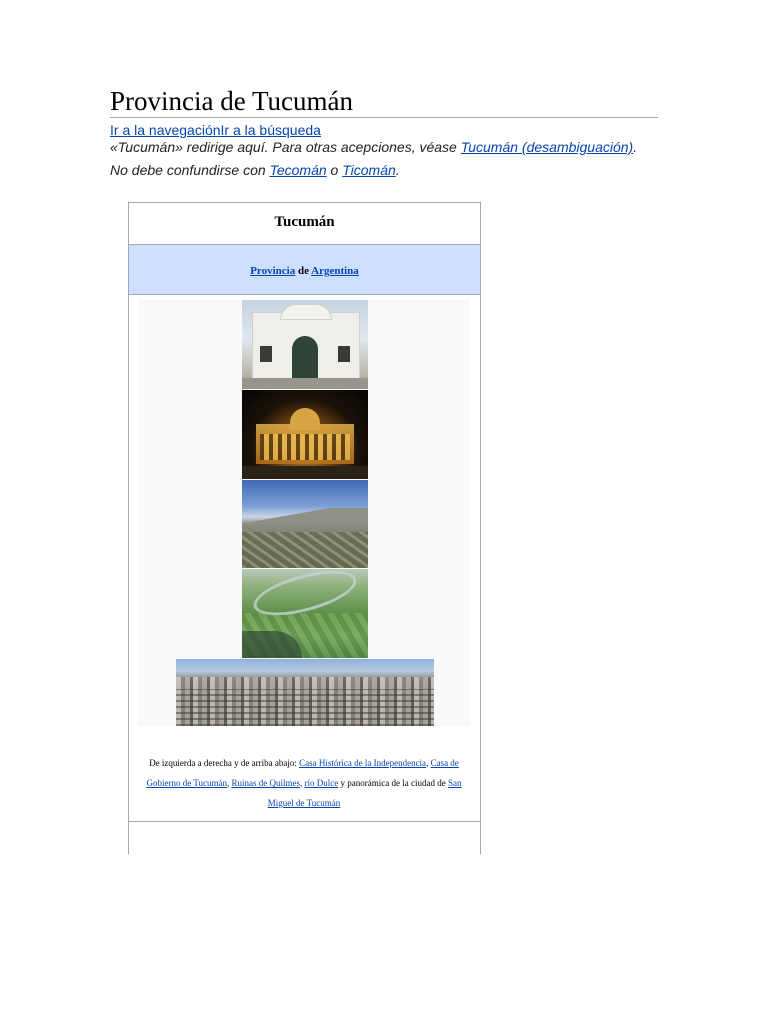 This screenshot has width=768, height=1024. Describe the element at coordinates (190, 170) in the screenshot. I see `hatnote-confusion-text: No debe confundirse con` at that location.